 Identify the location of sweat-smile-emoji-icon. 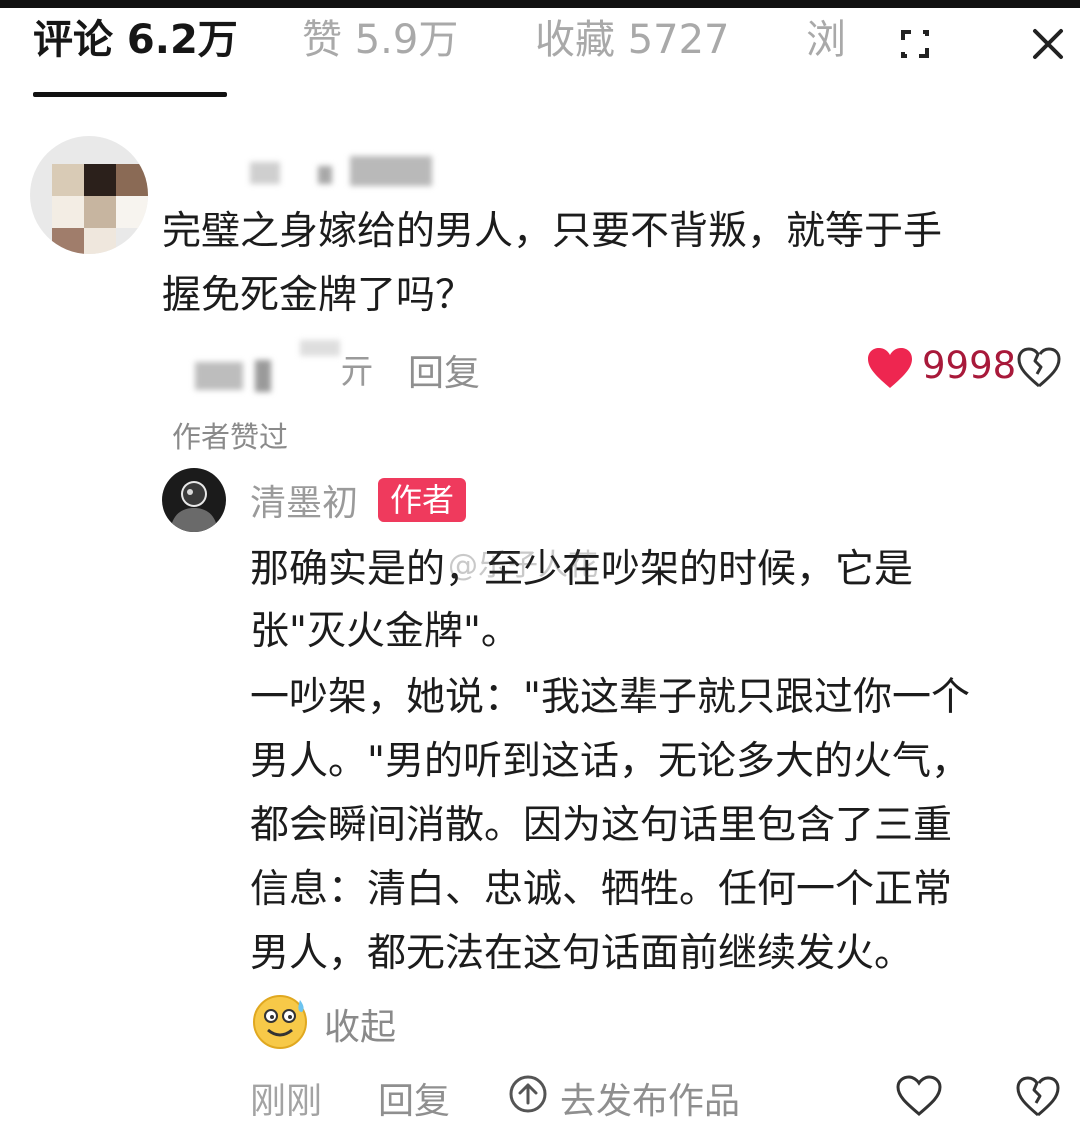
(281, 1021).